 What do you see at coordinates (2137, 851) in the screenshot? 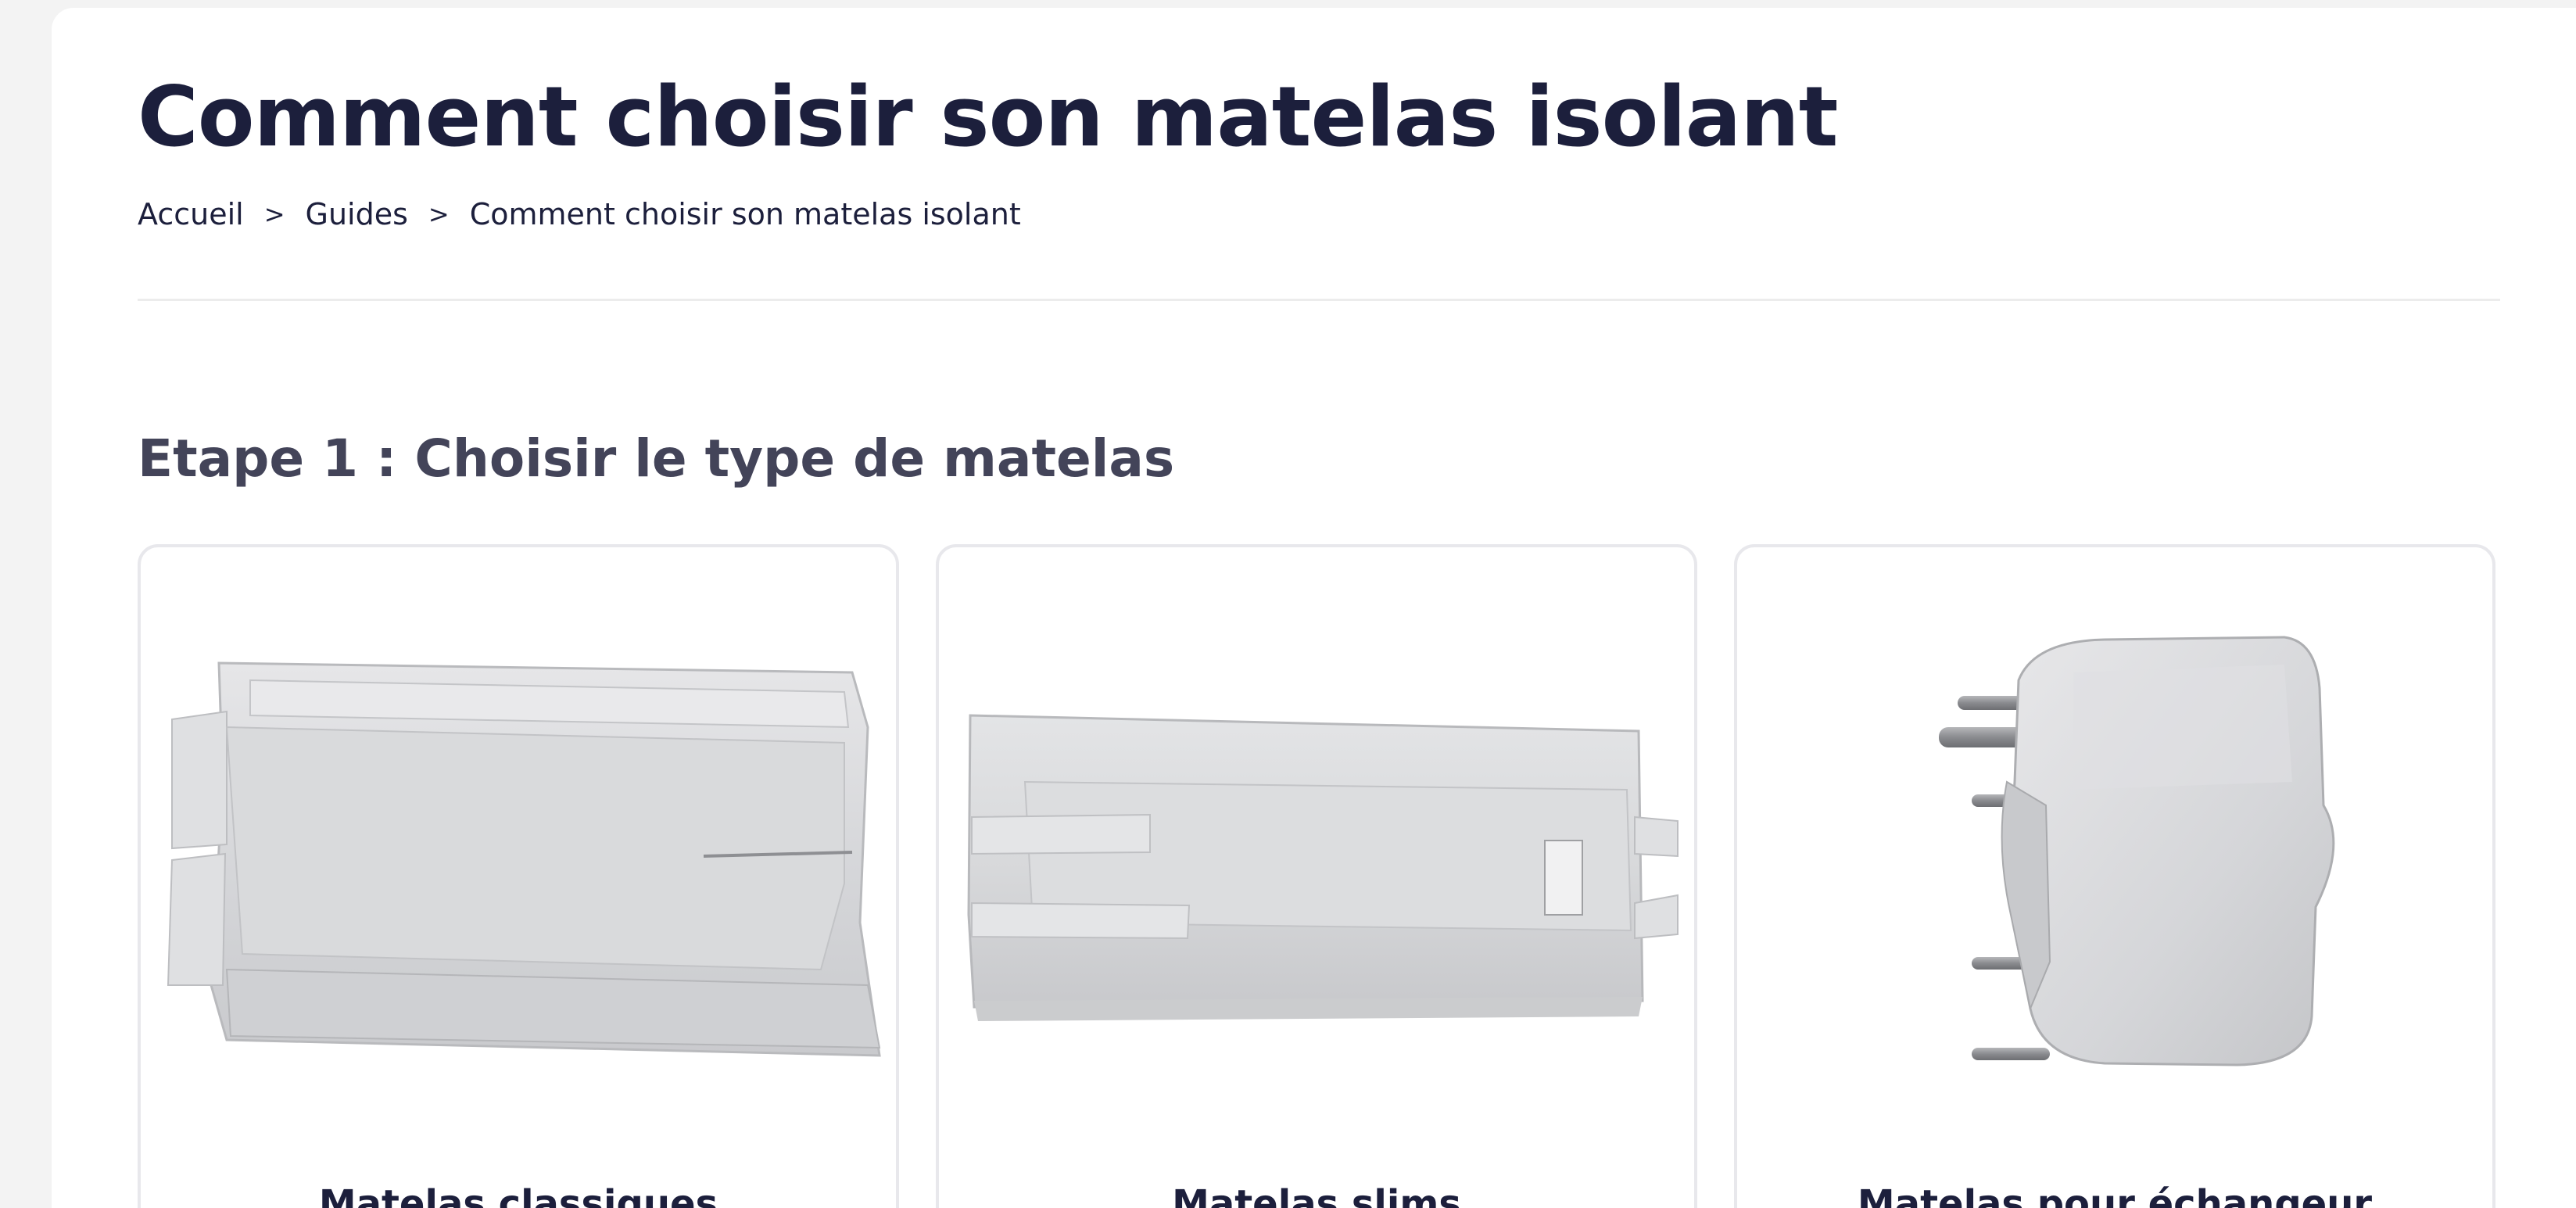
I see `heat-exchanger-cover-image` at bounding box center [2137, 851].